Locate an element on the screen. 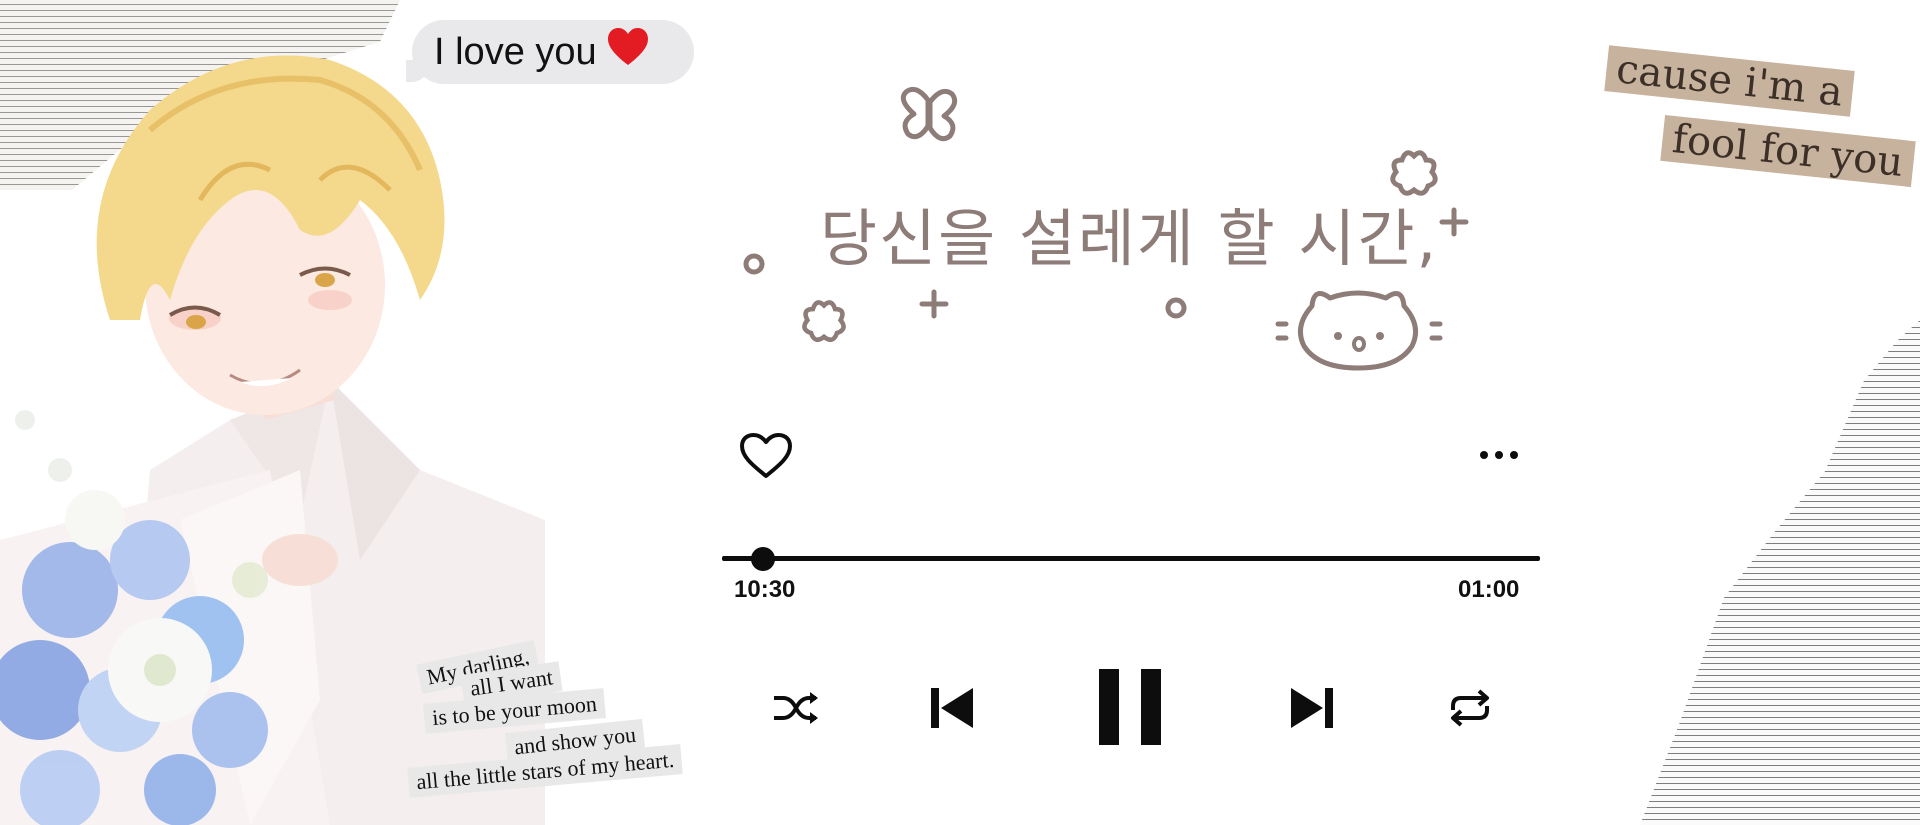 This screenshot has height=825, width=1920. shuffle-icon is located at coordinates (796, 708).